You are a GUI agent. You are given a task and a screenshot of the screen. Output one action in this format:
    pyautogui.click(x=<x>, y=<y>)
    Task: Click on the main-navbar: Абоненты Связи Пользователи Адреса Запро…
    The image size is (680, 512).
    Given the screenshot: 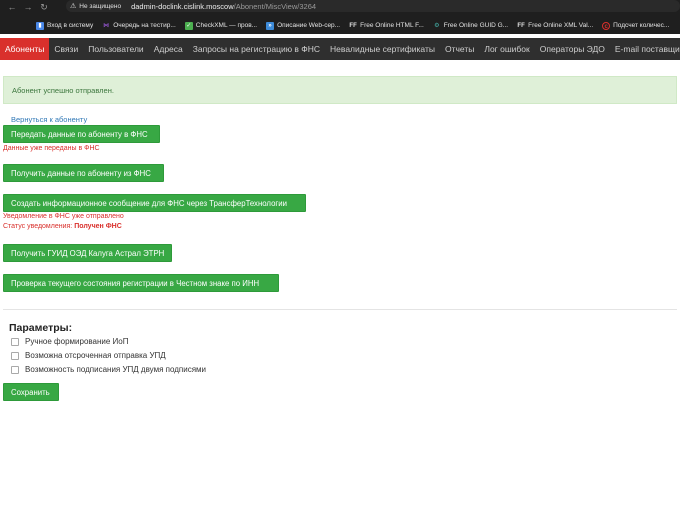 What is the action you would take?
    pyautogui.click(x=340, y=49)
    